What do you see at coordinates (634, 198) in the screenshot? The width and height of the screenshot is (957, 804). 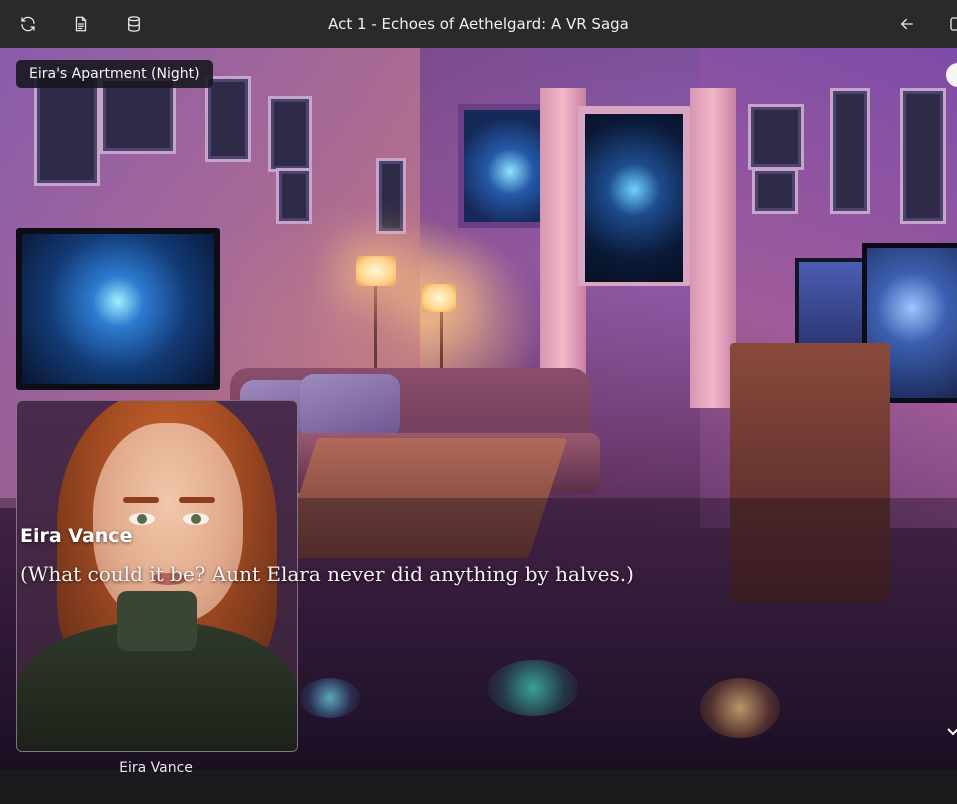 I see `window` at bounding box center [634, 198].